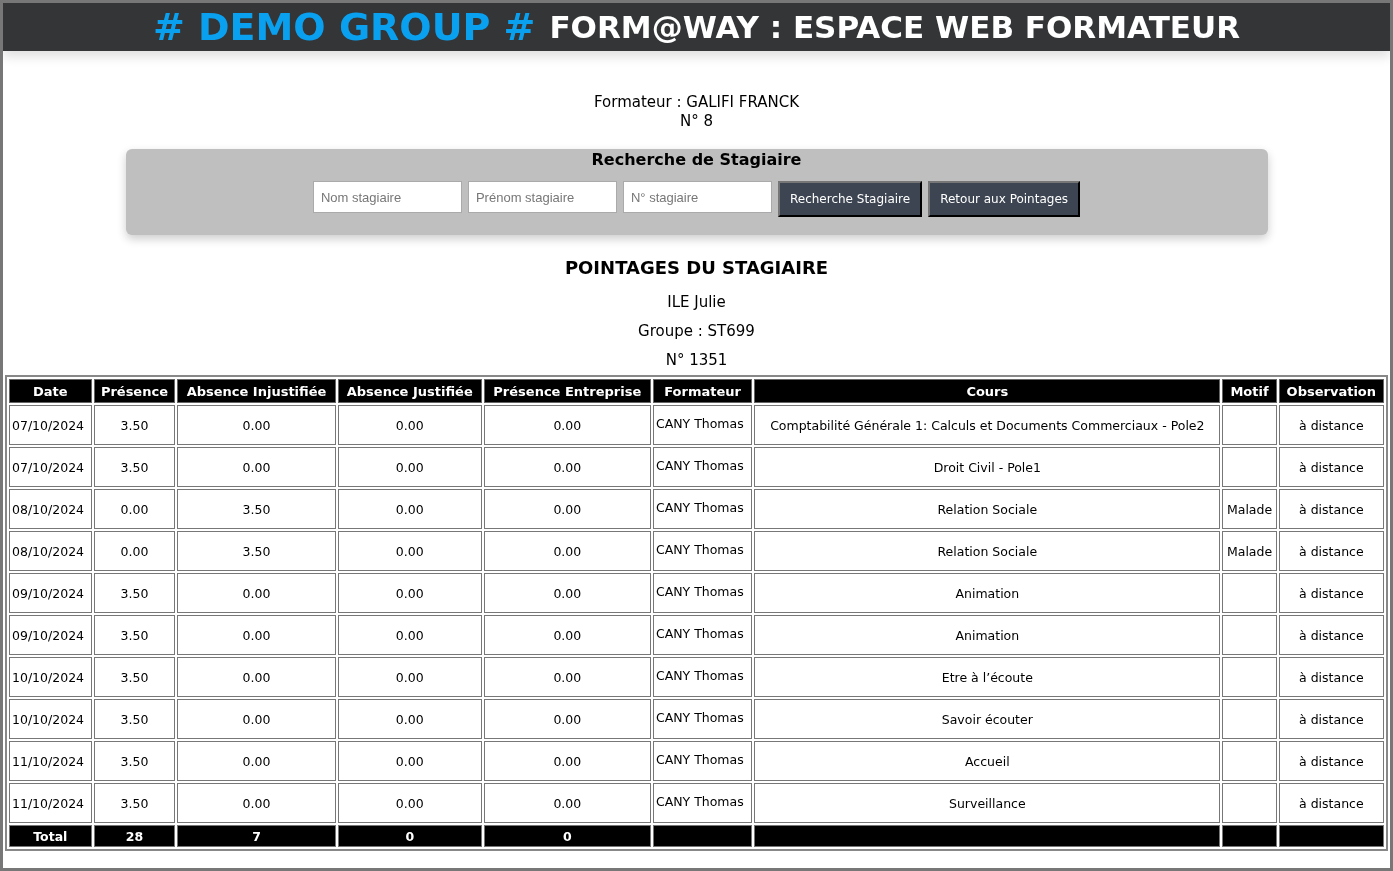 The width and height of the screenshot is (1393, 871). What do you see at coordinates (542, 197) in the screenshot?
I see `search-field: Prénom stagiaire` at bounding box center [542, 197].